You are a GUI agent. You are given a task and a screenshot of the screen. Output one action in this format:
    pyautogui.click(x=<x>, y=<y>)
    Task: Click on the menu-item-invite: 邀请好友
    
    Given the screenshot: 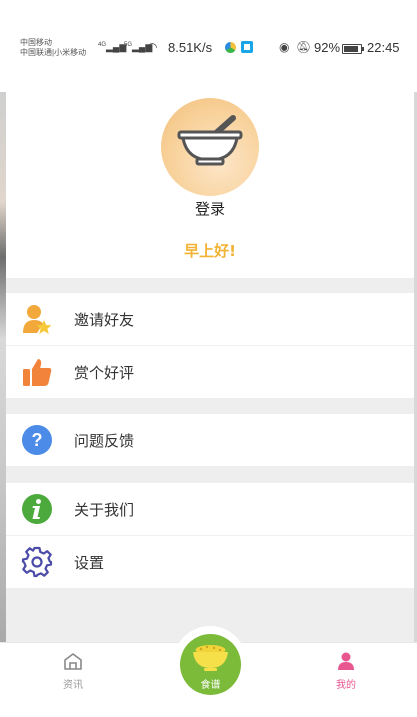 What is the action you would take?
    pyautogui.click(x=210, y=319)
    